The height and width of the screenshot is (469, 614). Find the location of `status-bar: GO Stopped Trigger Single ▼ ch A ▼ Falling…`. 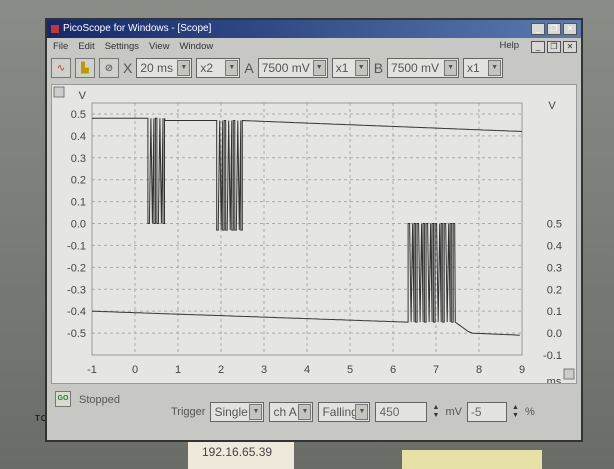

status-bar: GO Stopped Trigger Single ▼ ch A ▼ Falling… is located at coordinates (314, 412).